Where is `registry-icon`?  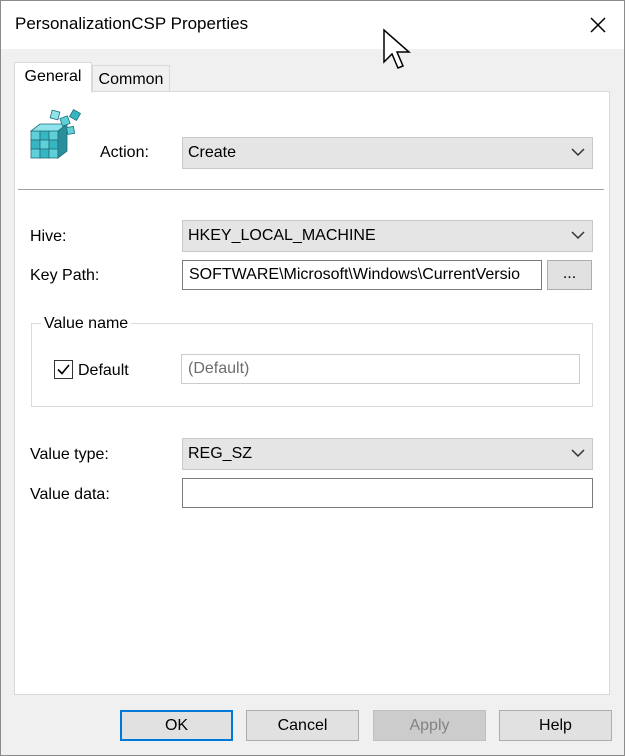
registry-icon is located at coordinates (55, 133).